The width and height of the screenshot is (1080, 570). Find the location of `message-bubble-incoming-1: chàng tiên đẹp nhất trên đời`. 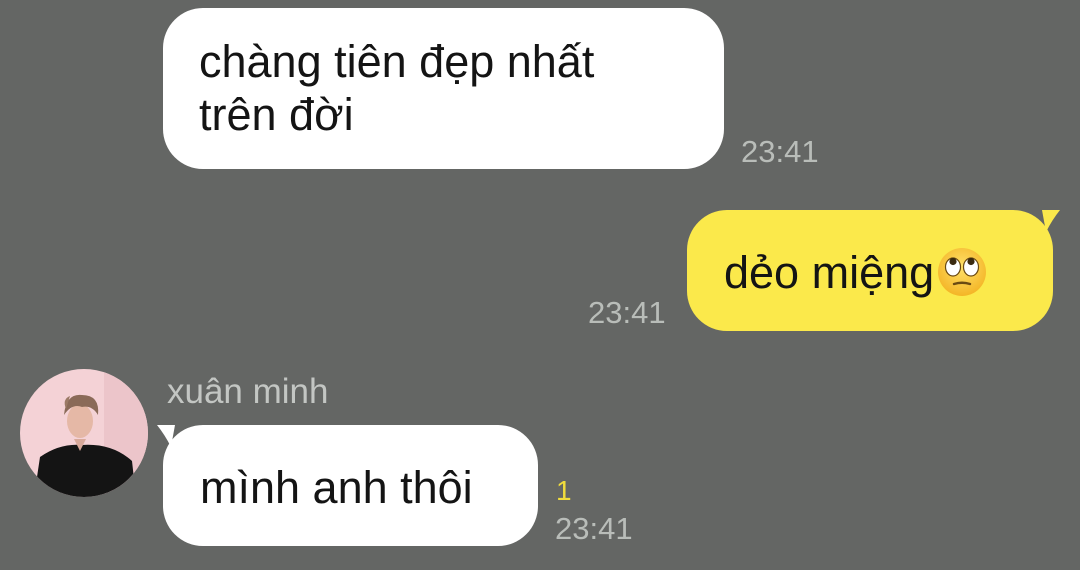

message-bubble-incoming-1: chàng tiên đẹp nhất trên đời is located at coordinates (443, 88).